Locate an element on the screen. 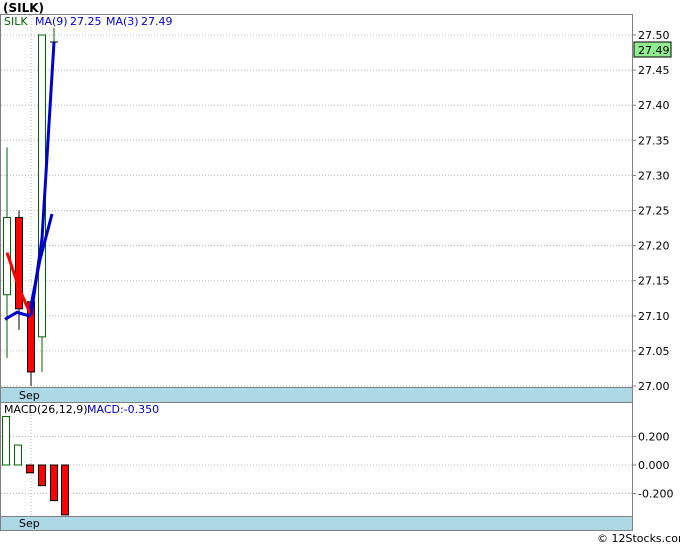 The width and height of the screenshot is (680, 546). price-tick-label: 27.30 is located at coordinates (654, 175).